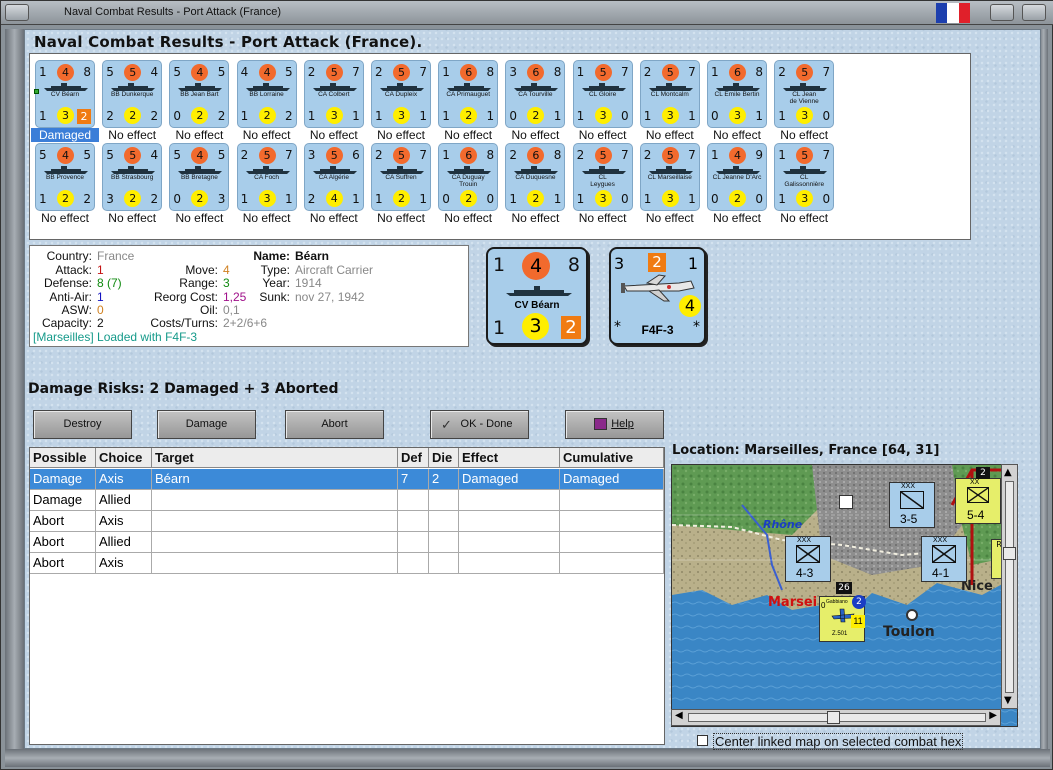 The width and height of the screenshot is (1053, 770). Describe the element at coordinates (401, 177) in the screenshot. I see `ship-counter-18: 2 5 7 CA Suffren 1 2 1` at that location.